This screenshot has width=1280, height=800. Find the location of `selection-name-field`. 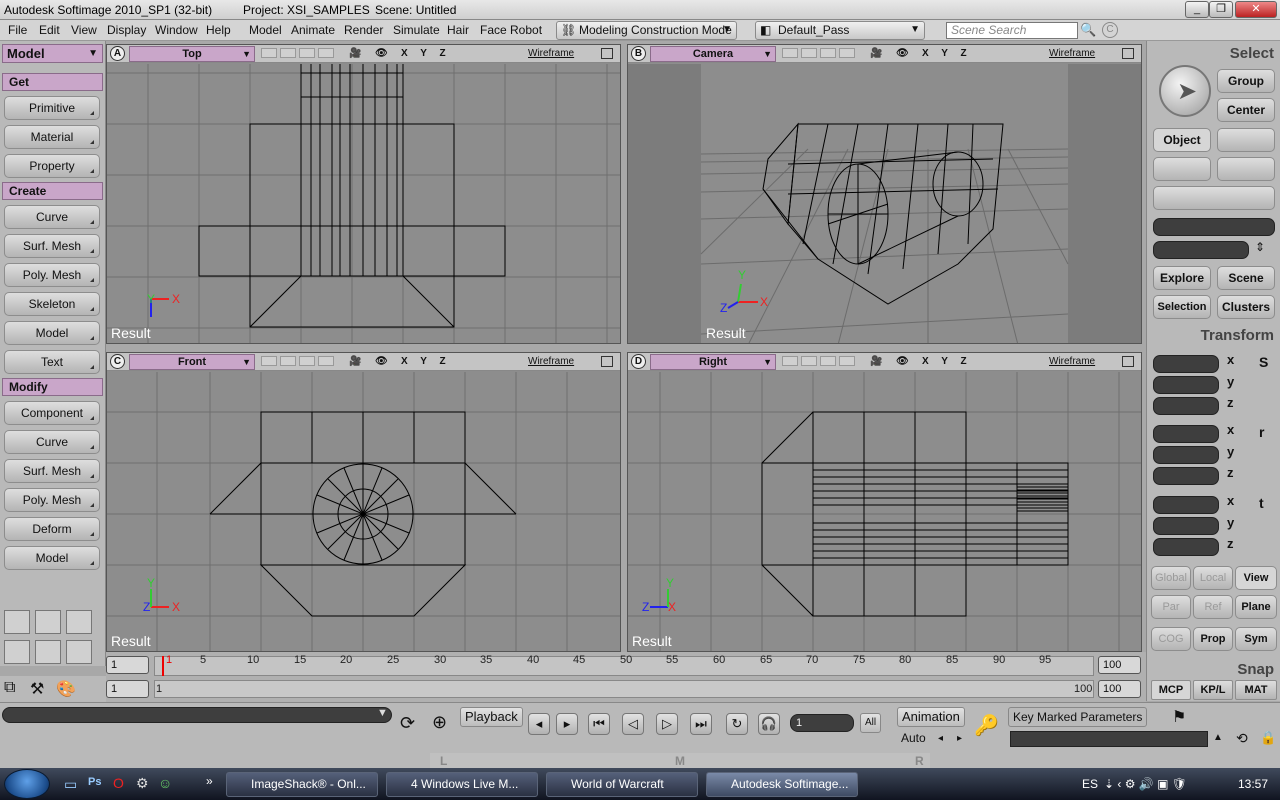

selection-name-field is located at coordinates (1214, 227).